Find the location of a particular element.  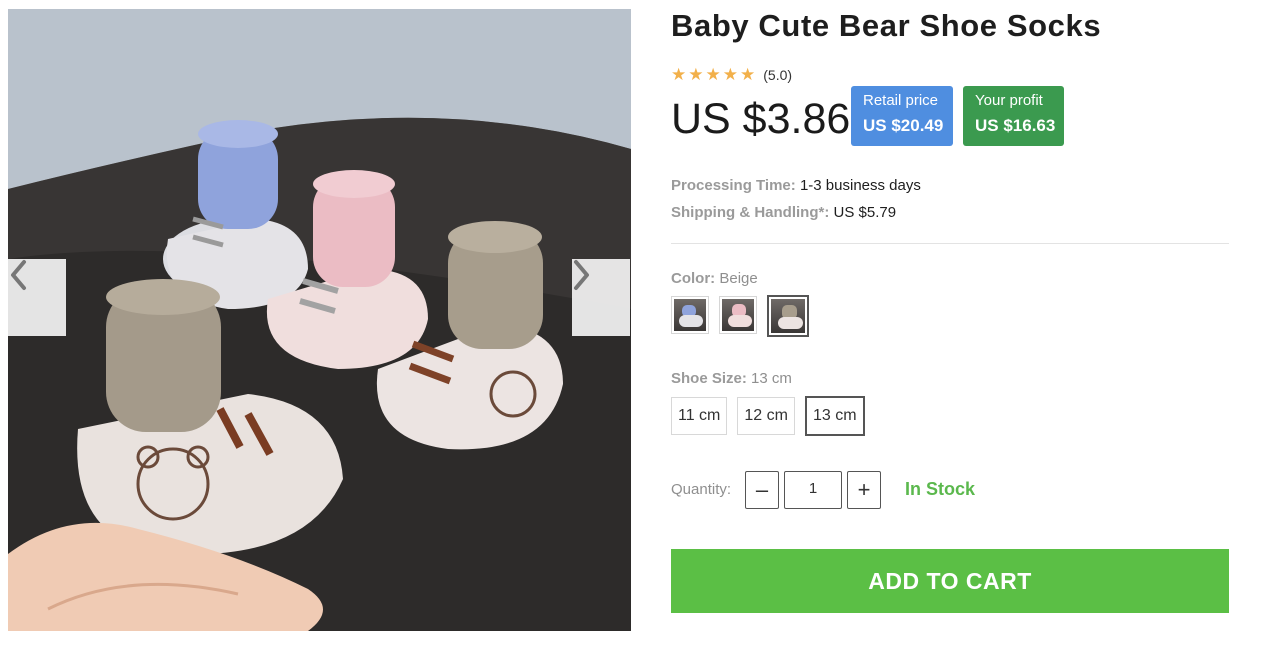

profit-badge: Your profit US $16.63 is located at coordinates (1013, 116).